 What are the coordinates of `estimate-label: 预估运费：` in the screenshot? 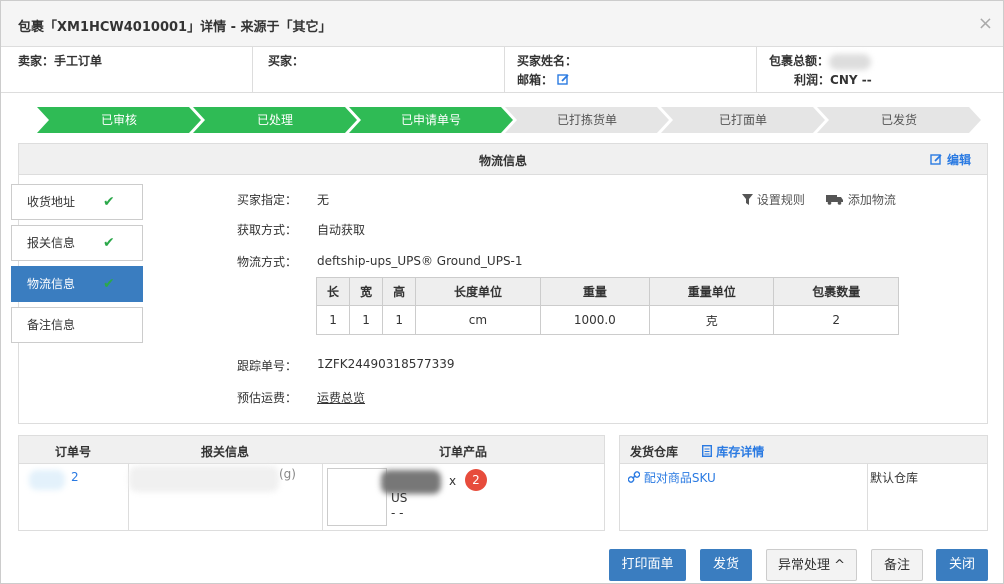 It's located at (267, 398).